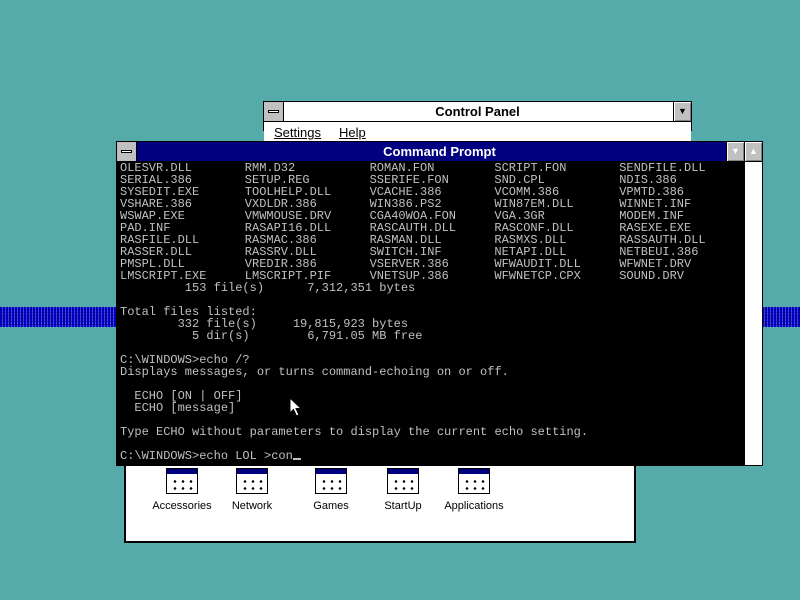 This screenshot has height=600, width=800. Describe the element at coordinates (178, 408) in the screenshot. I see `console-line: ECHO [message]` at that location.